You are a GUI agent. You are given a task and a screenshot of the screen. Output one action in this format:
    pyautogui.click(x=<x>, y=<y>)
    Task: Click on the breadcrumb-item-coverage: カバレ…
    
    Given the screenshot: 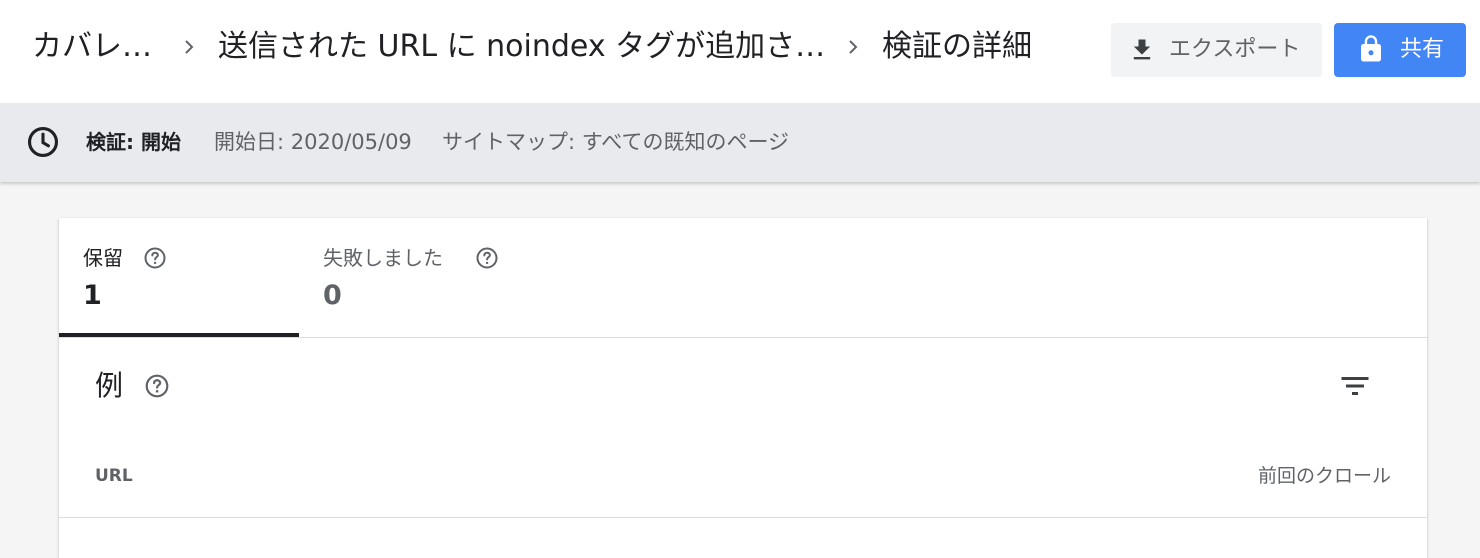 What is the action you would take?
    pyautogui.click(x=92, y=47)
    